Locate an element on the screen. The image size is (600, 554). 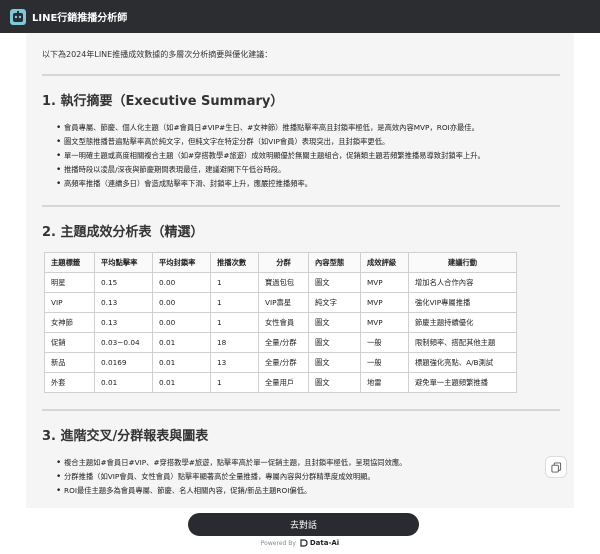
column-header: 平均點擊率 is located at coordinates (123, 262).